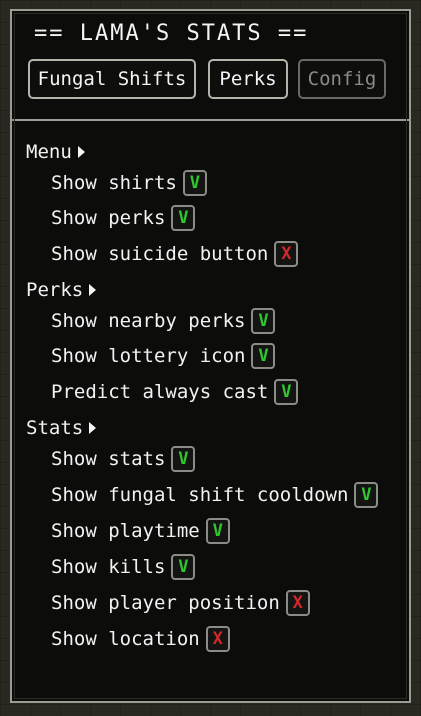 The height and width of the screenshot is (716, 421). I want to click on option-show-playtime: Show playtime V, so click(140, 531).